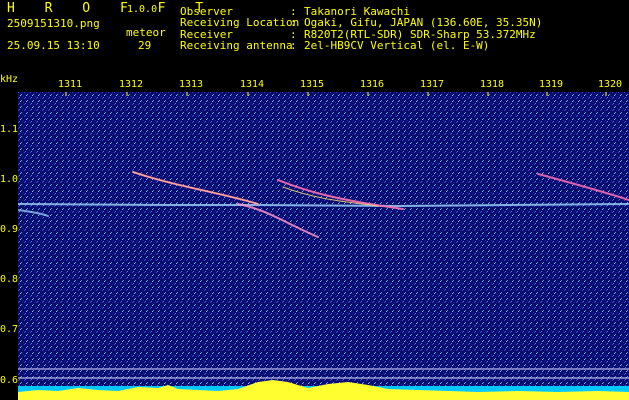 Image resolution: width=629 pixels, height=400 pixels. Describe the element at coordinates (145, 45) in the screenshot. I see `meteor-count: 29` at that location.